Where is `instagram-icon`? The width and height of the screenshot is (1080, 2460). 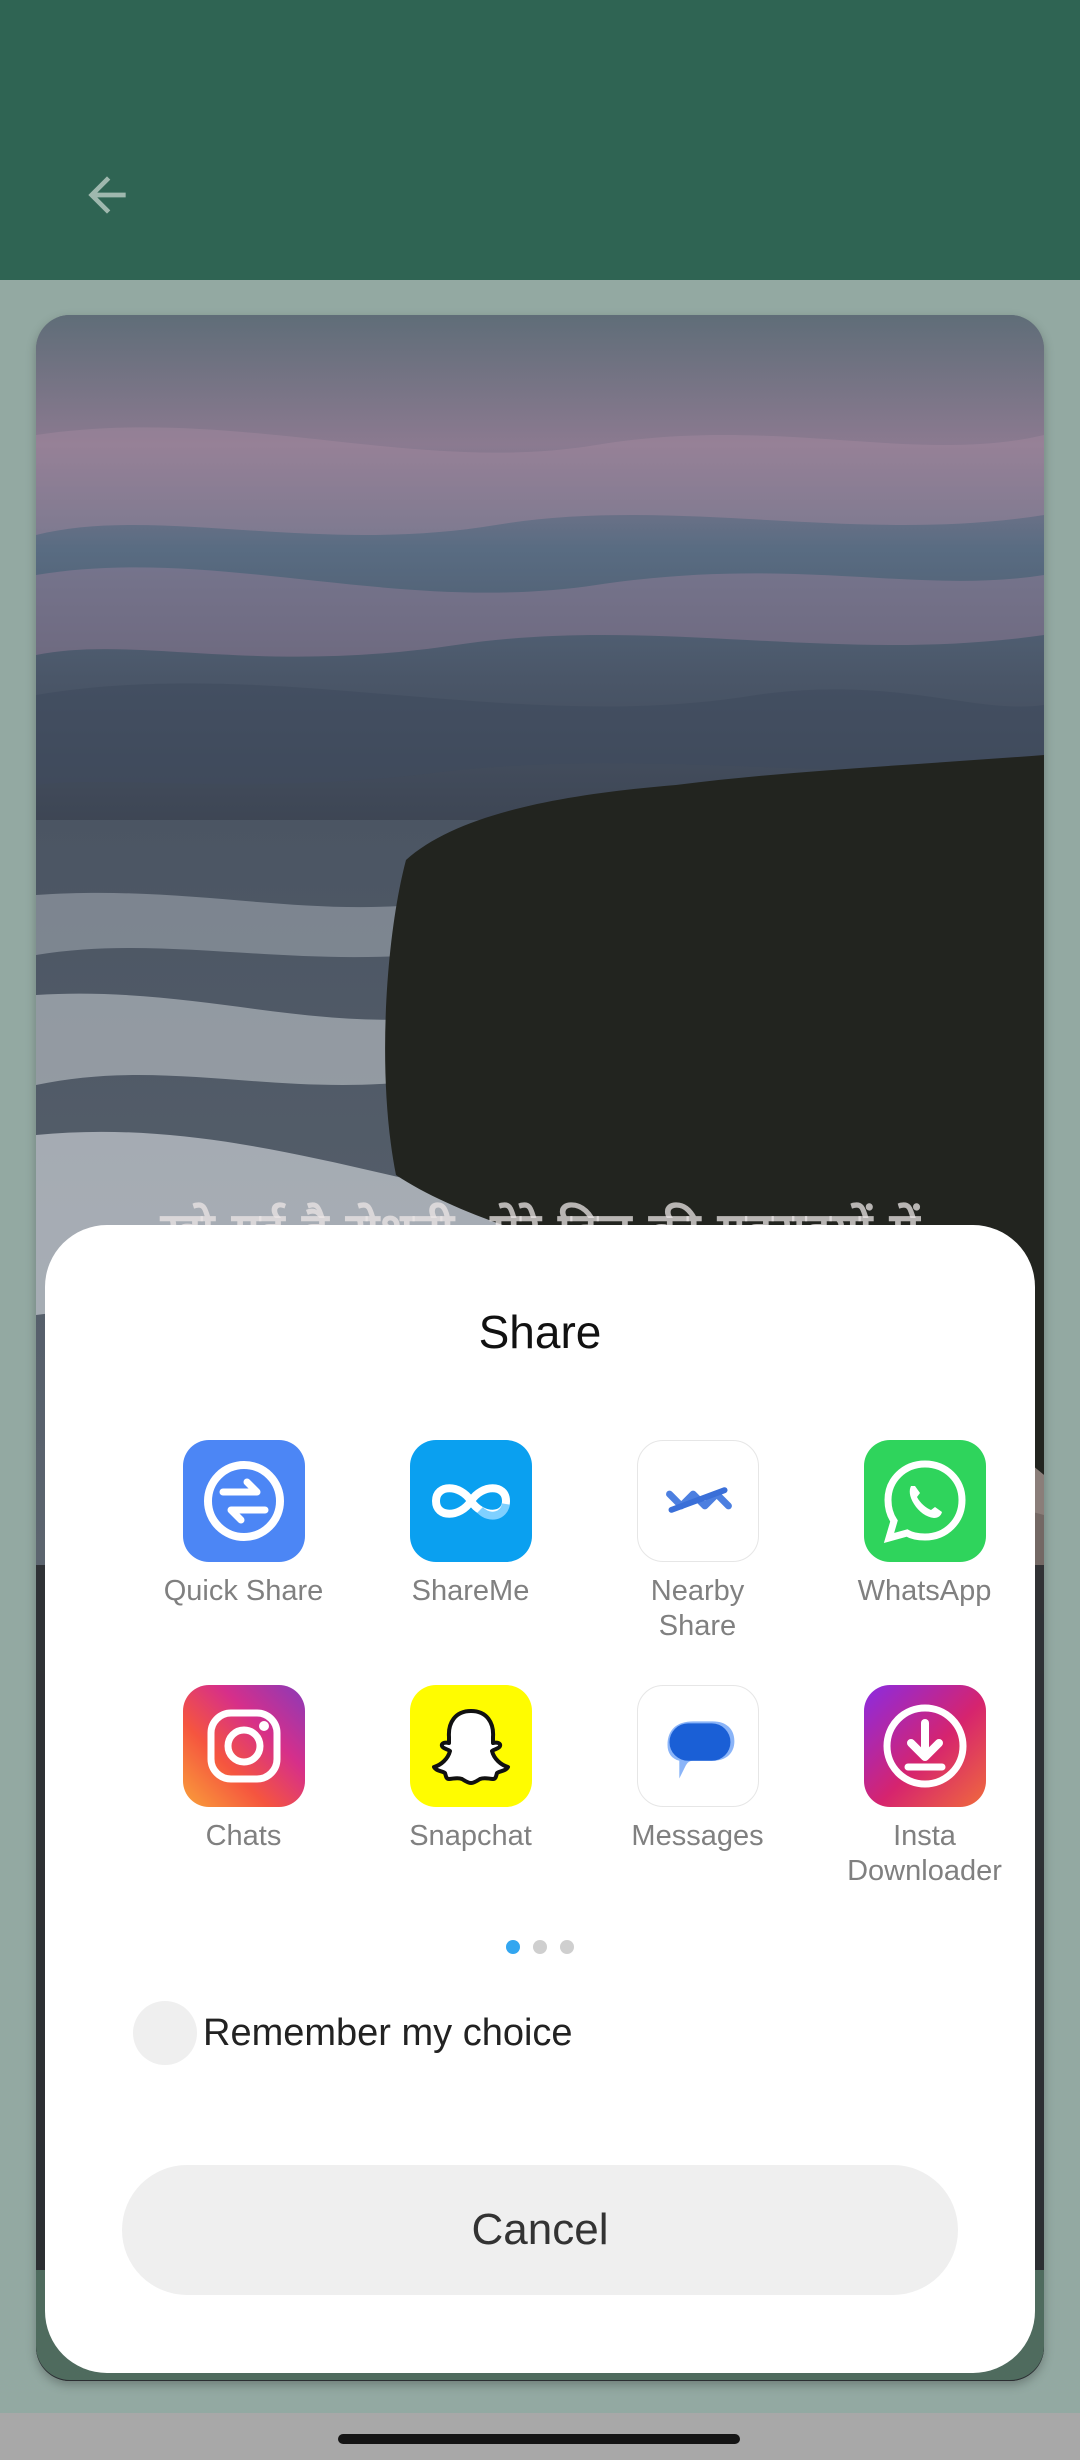 instagram-icon is located at coordinates (243, 1746).